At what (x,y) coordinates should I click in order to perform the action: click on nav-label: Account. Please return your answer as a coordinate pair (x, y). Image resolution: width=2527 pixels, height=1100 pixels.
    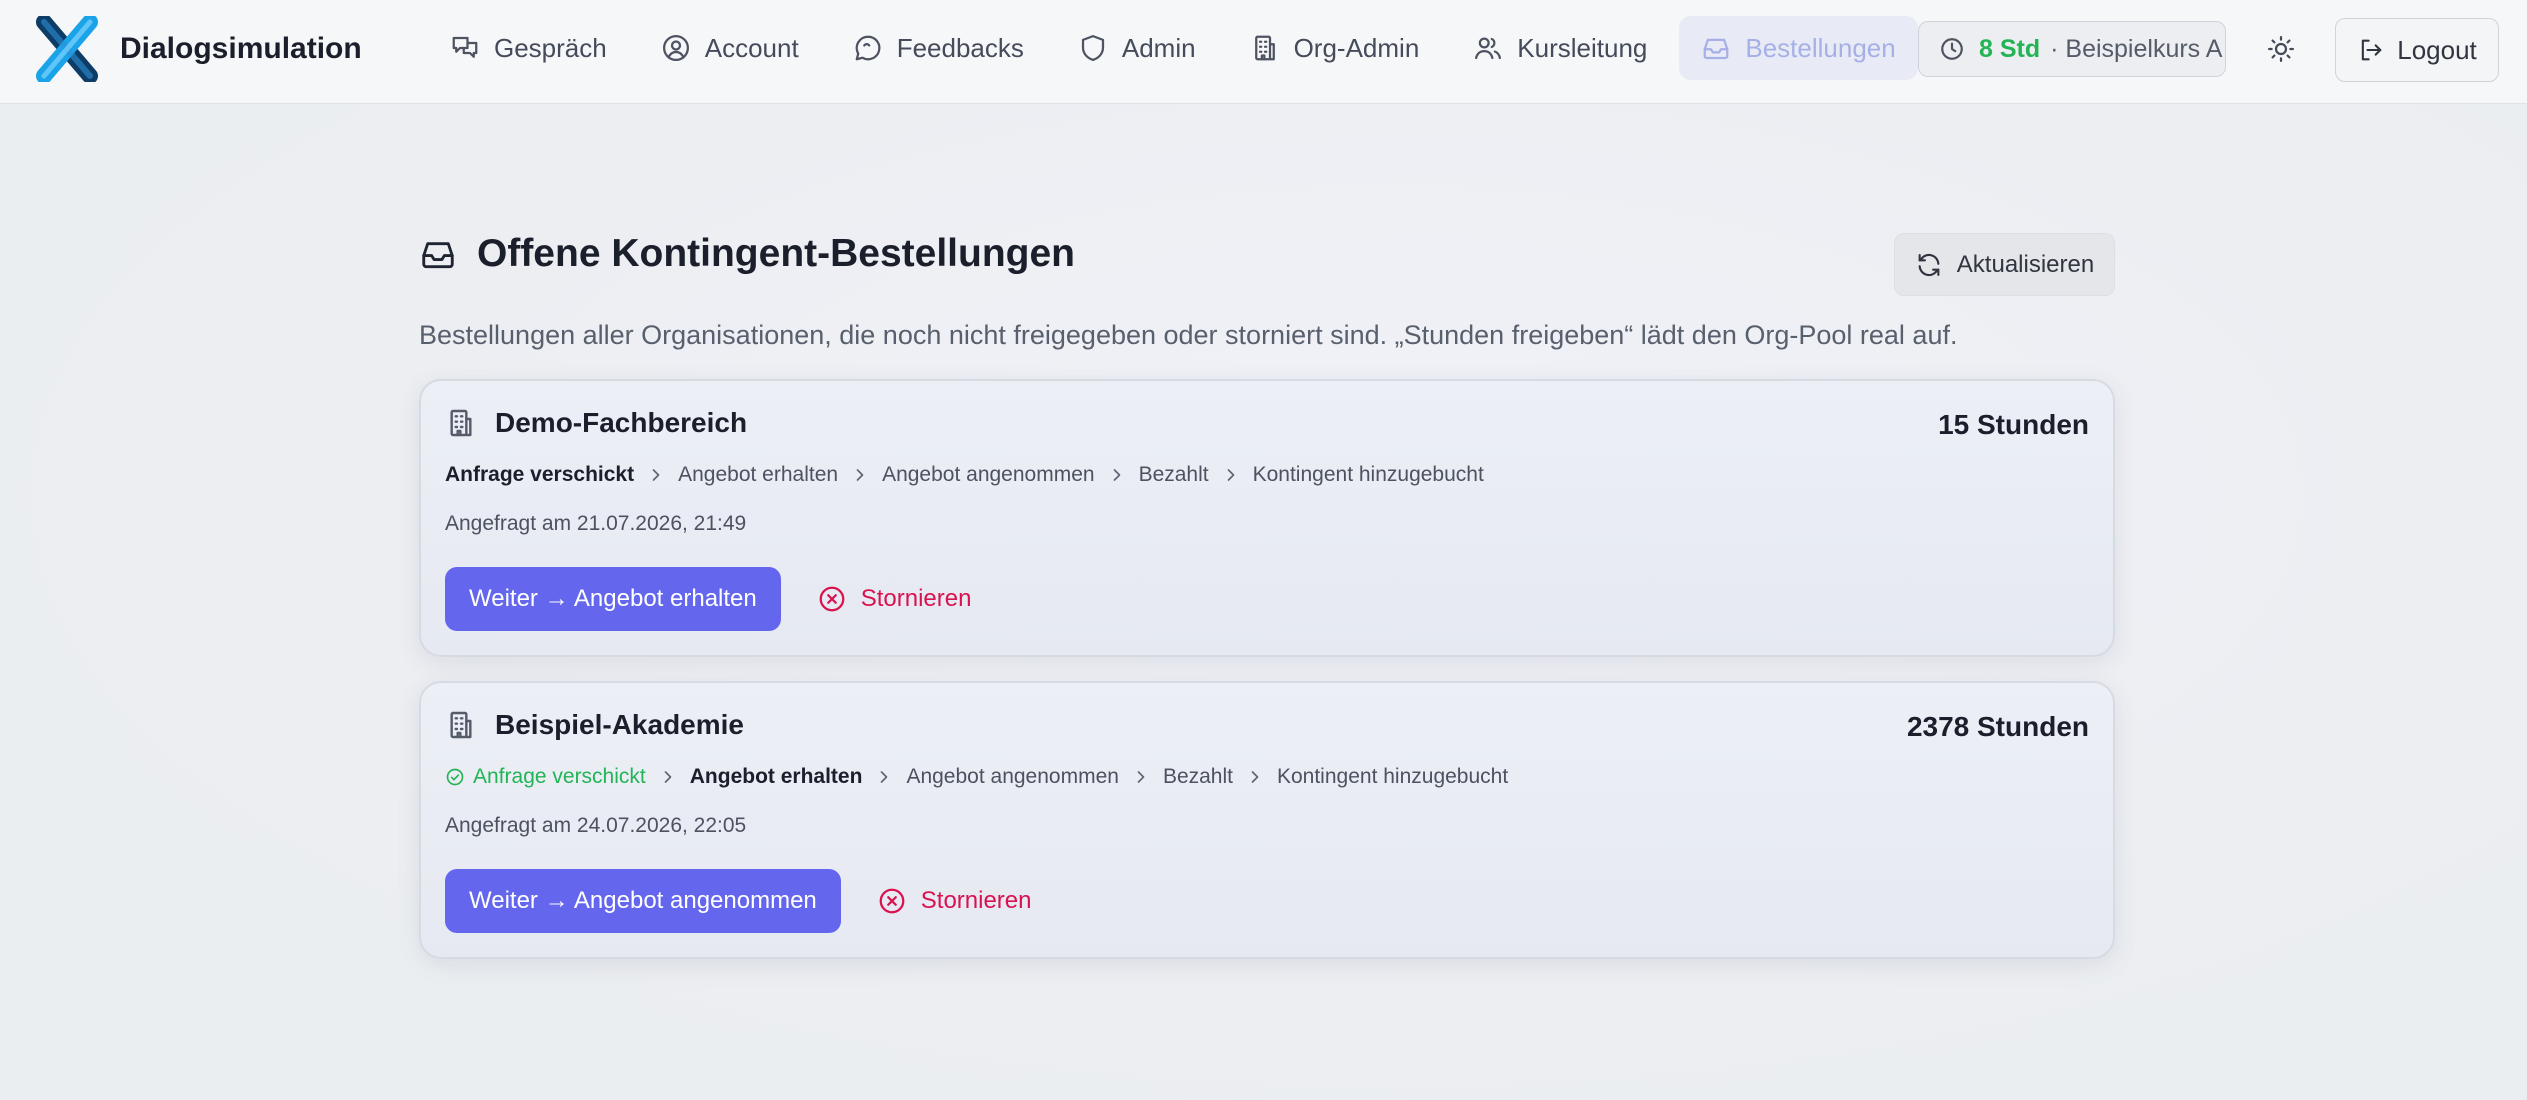
    Looking at the image, I should click on (751, 47).